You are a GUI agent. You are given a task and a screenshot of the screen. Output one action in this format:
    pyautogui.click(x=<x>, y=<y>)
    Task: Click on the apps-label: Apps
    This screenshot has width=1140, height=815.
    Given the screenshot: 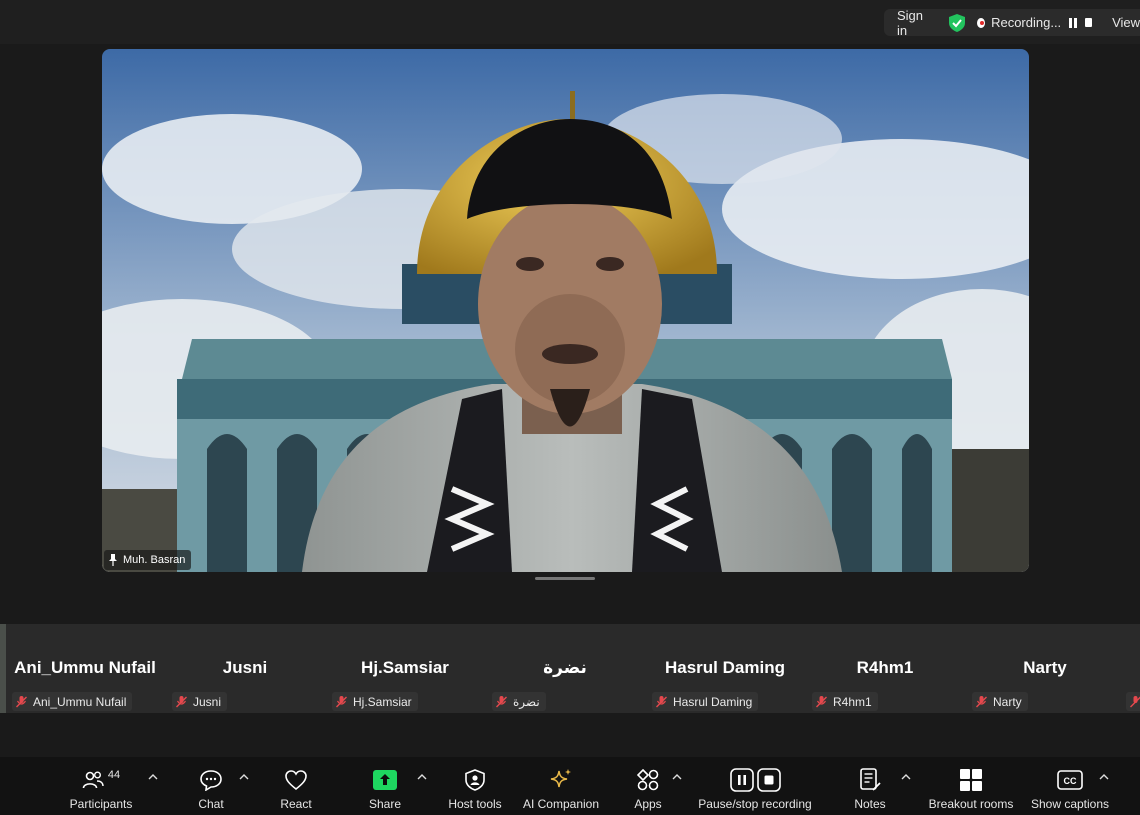 What is the action you would take?
    pyautogui.click(x=648, y=804)
    